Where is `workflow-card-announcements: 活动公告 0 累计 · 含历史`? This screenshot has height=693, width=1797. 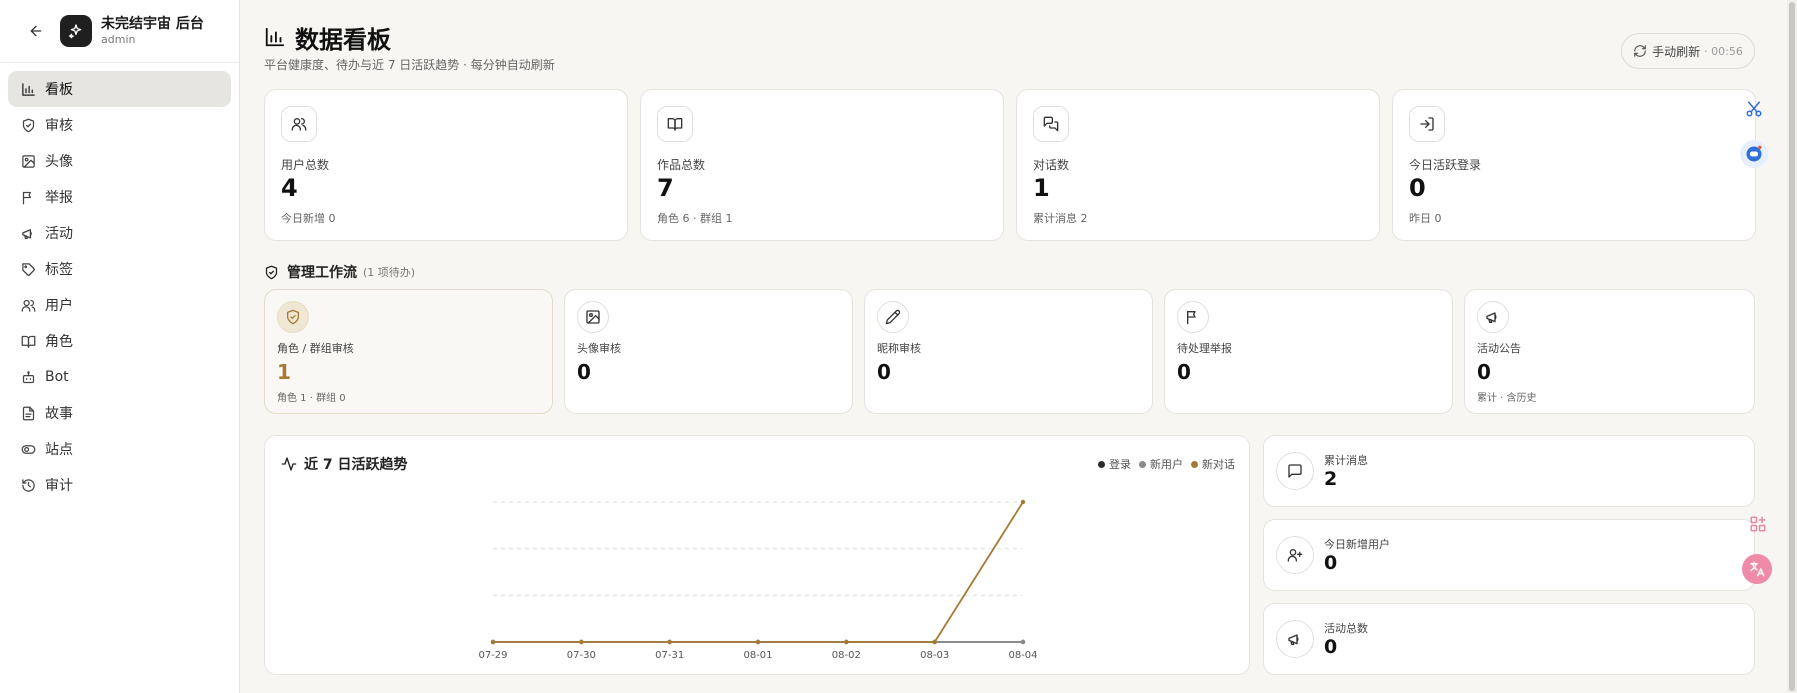
workflow-card-announcements: 活动公告 0 累计 · 含历史 is located at coordinates (1609, 351).